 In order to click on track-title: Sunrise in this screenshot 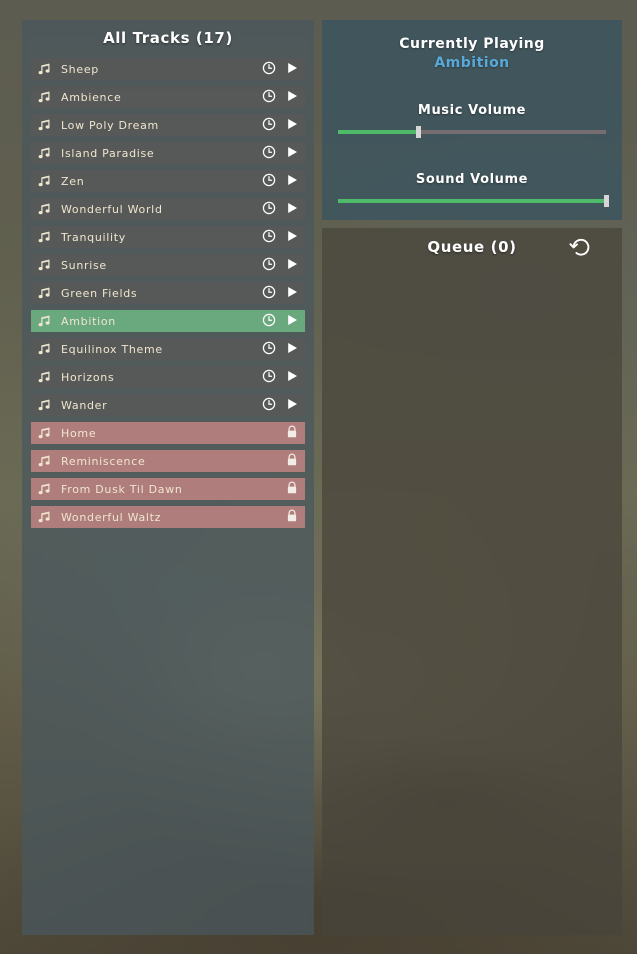, I will do `click(84, 265)`.